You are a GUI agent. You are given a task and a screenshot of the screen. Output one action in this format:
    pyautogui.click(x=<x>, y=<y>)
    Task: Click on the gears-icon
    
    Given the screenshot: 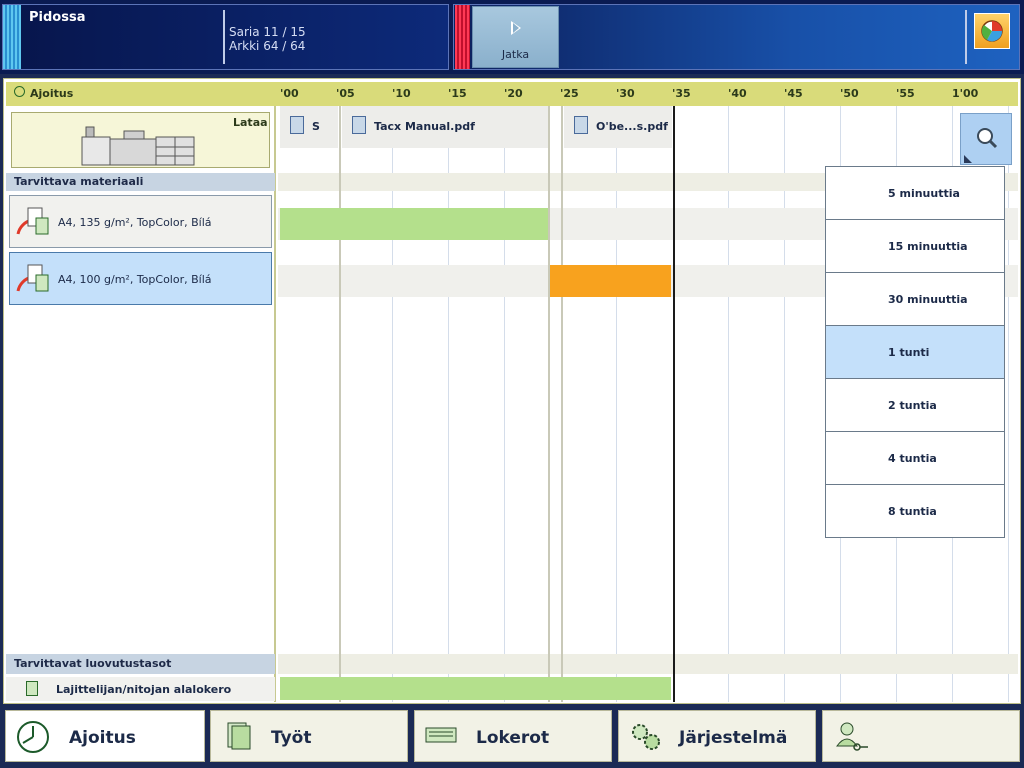 What is the action you would take?
    pyautogui.click(x=646, y=737)
    